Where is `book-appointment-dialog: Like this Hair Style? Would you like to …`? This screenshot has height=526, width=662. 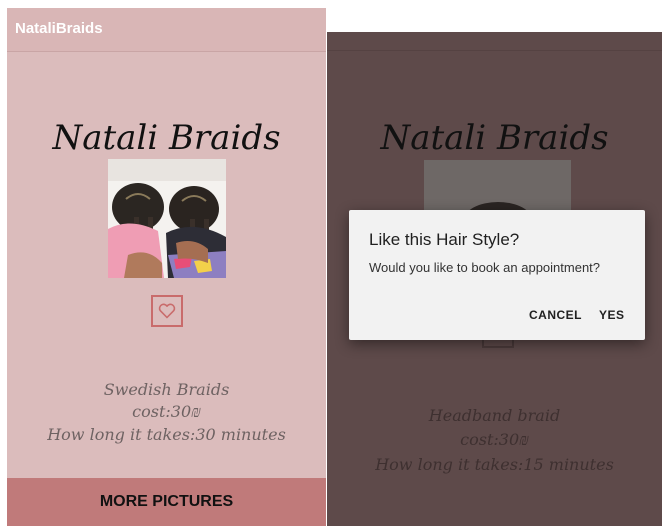 book-appointment-dialog: Like this Hair Style? Would you like to … is located at coordinates (497, 275).